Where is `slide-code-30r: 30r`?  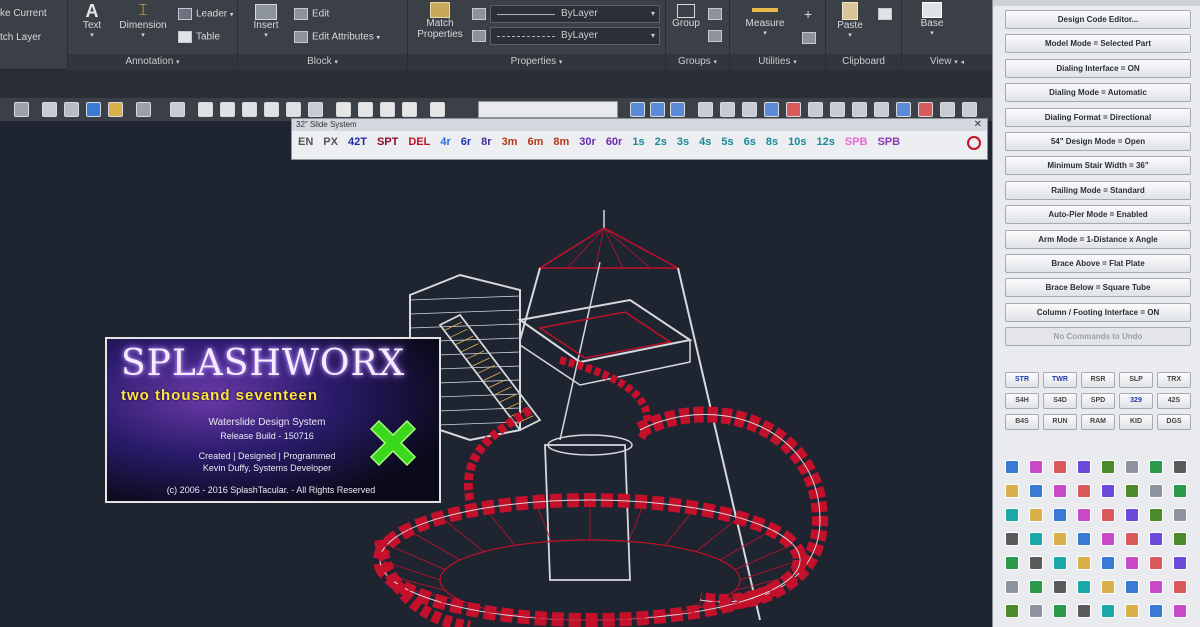 slide-code-30r: 30r is located at coordinates (587, 142).